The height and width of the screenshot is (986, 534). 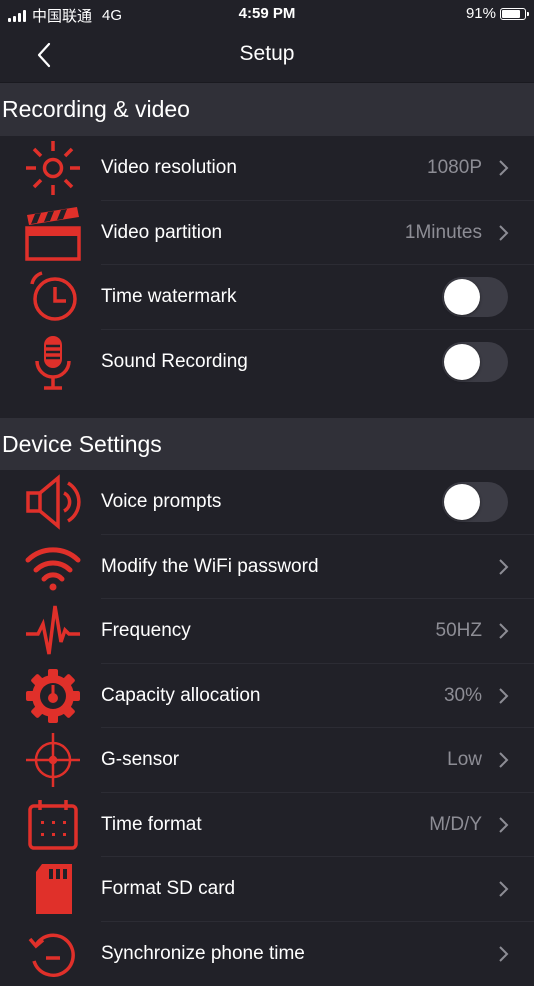 What do you see at coordinates (267, 233) in the screenshot?
I see `row-video-partition: Video partition 1Minutes` at bounding box center [267, 233].